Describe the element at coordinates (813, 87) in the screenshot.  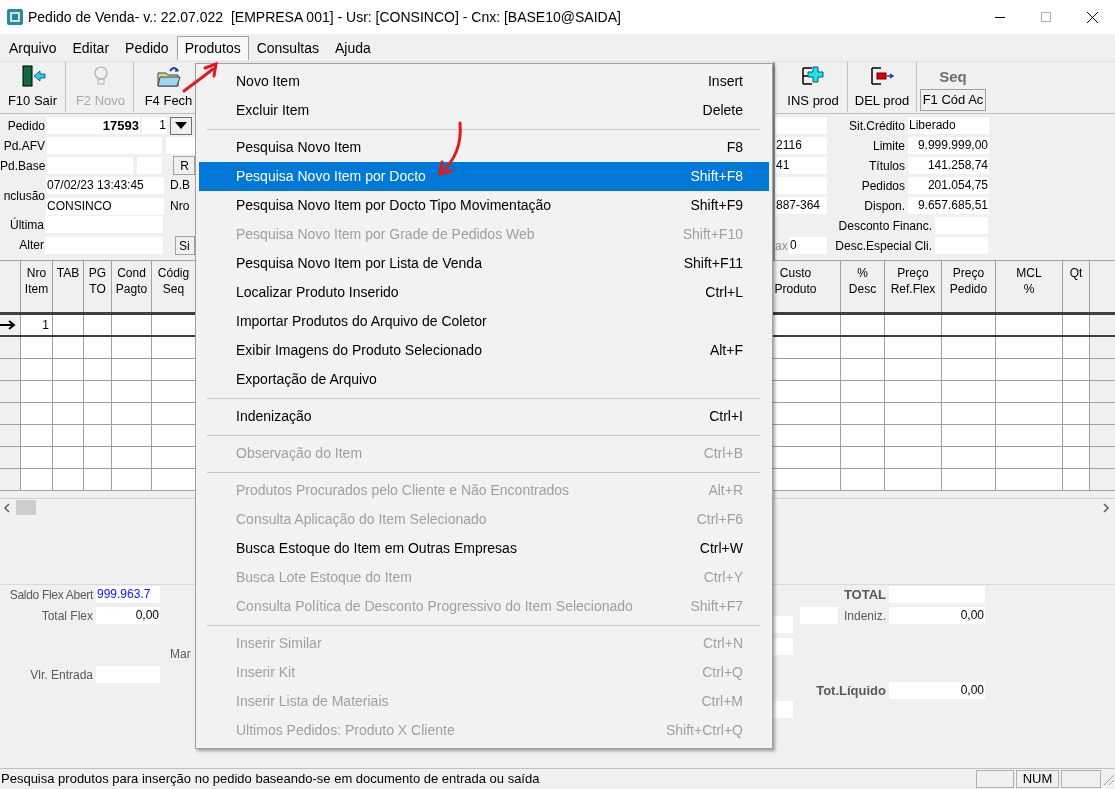
I see `toolbar-button: INS prod` at that location.